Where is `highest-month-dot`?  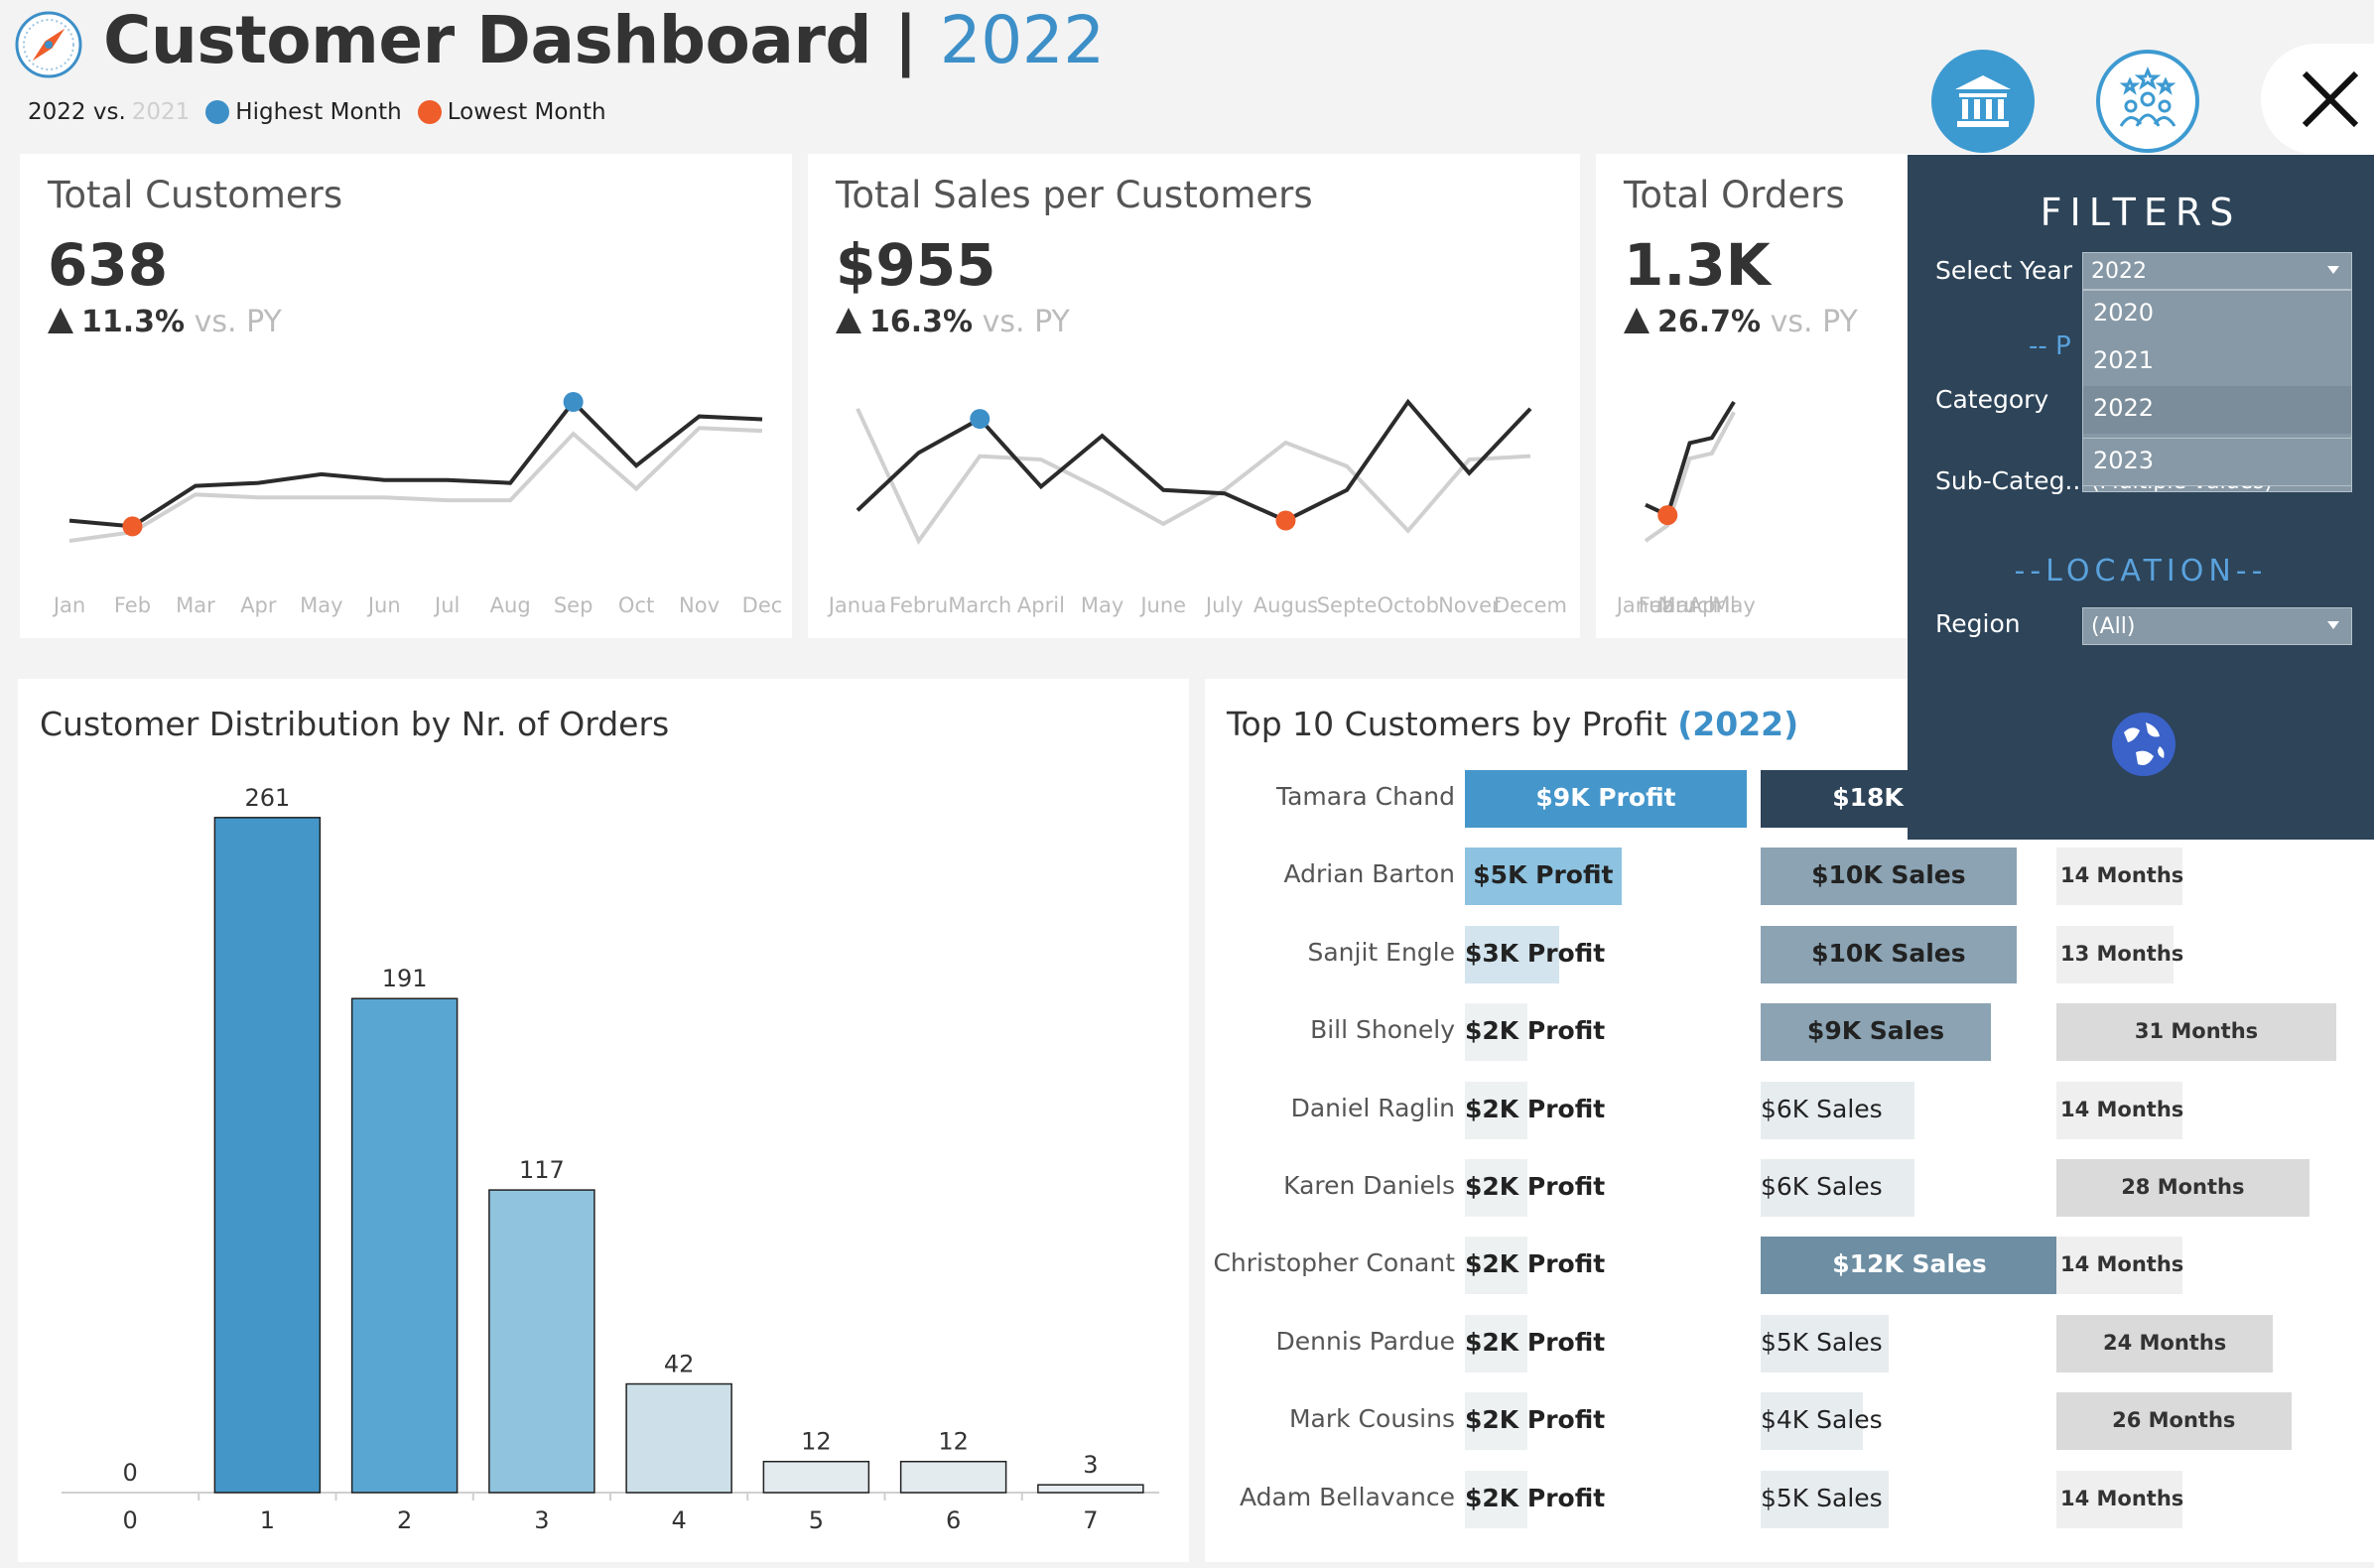 highest-month-dot is located at coordinates (217, 112).